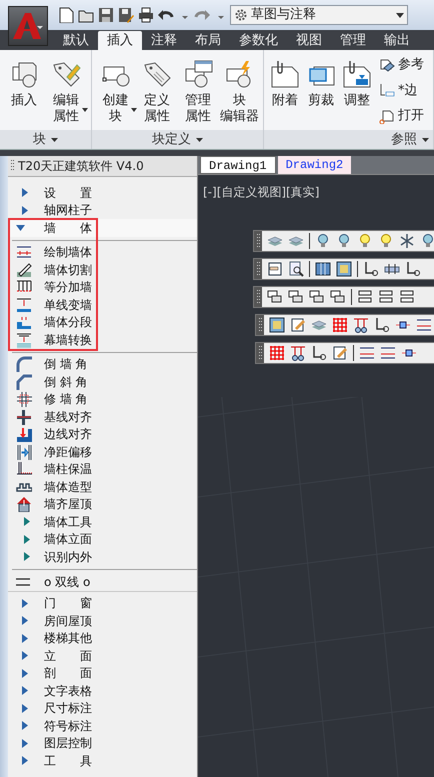 The image size is (434, 777). I want to click on redo-icon, so click(202, 15).